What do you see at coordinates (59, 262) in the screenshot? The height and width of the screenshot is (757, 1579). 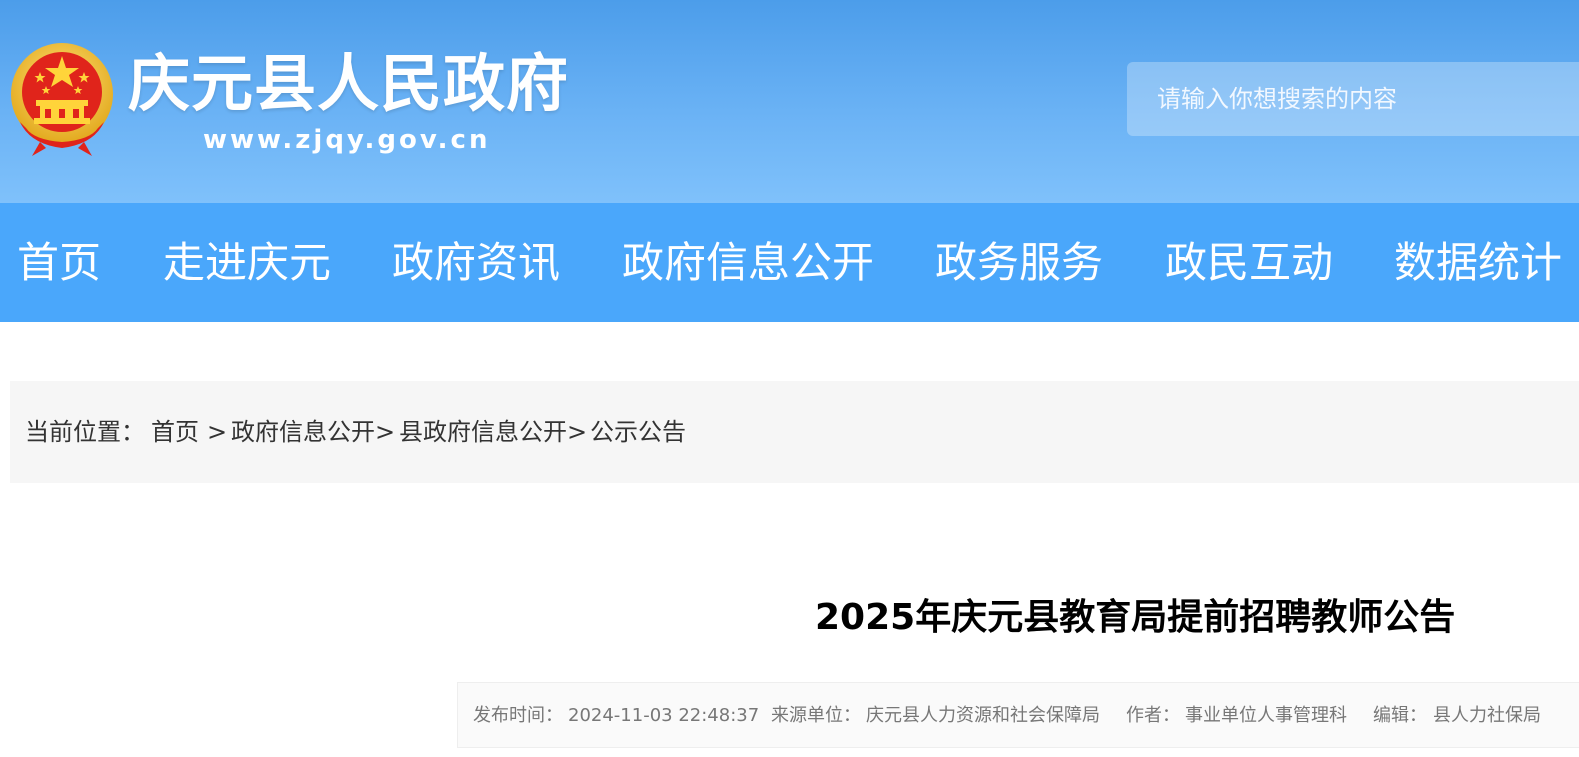 I see `nav-item-home: 首页` at bounding box center [59, 262].